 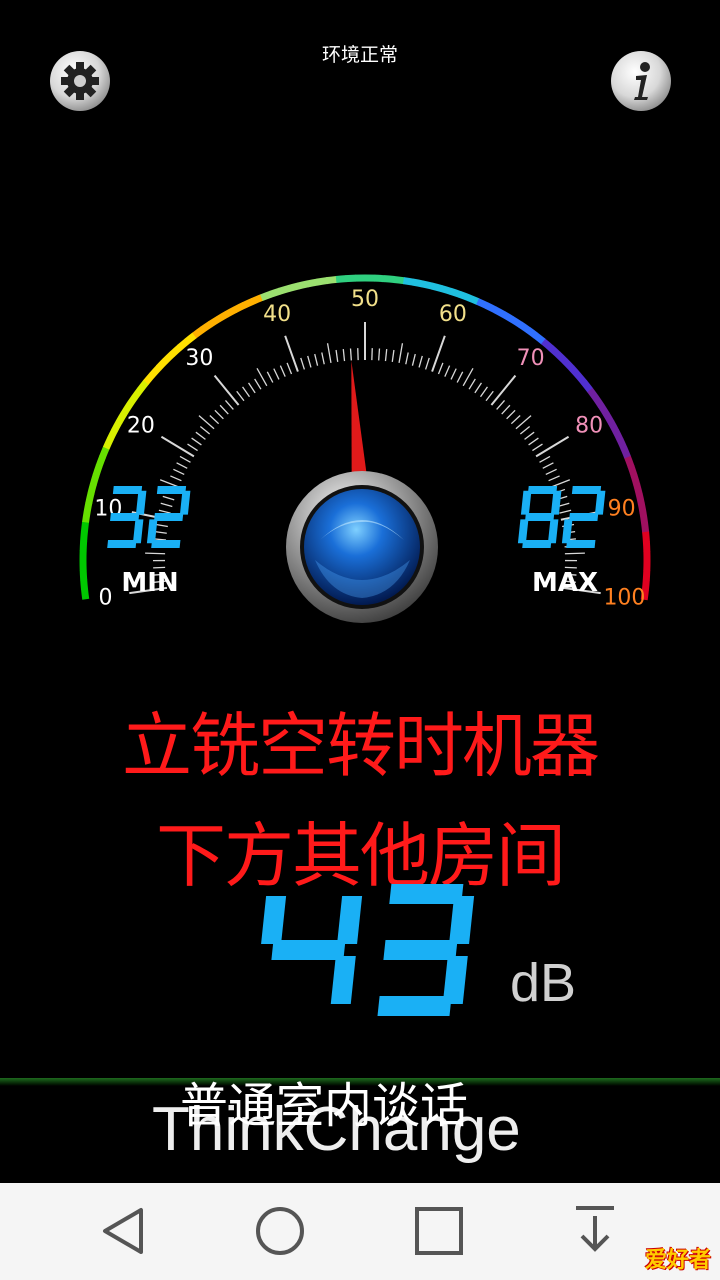 What do you see at coordinates (359, 421) in the screenshot?
I see `gauge-needle` at bounding box center [359, 421].